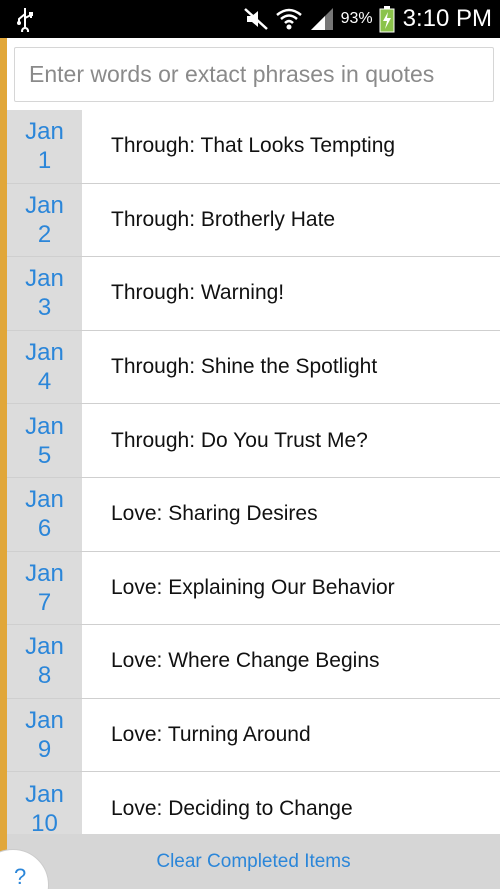 This screenshot has height=889, width=500. I want to click on date-badge: Jan 3, so click(44, 293).